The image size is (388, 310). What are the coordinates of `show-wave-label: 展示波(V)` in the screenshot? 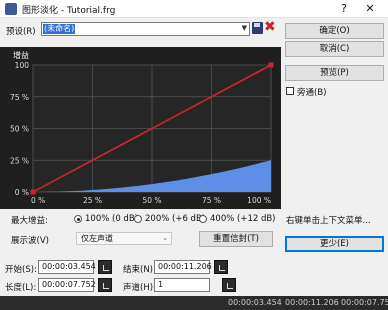 It's located at (30, 241).